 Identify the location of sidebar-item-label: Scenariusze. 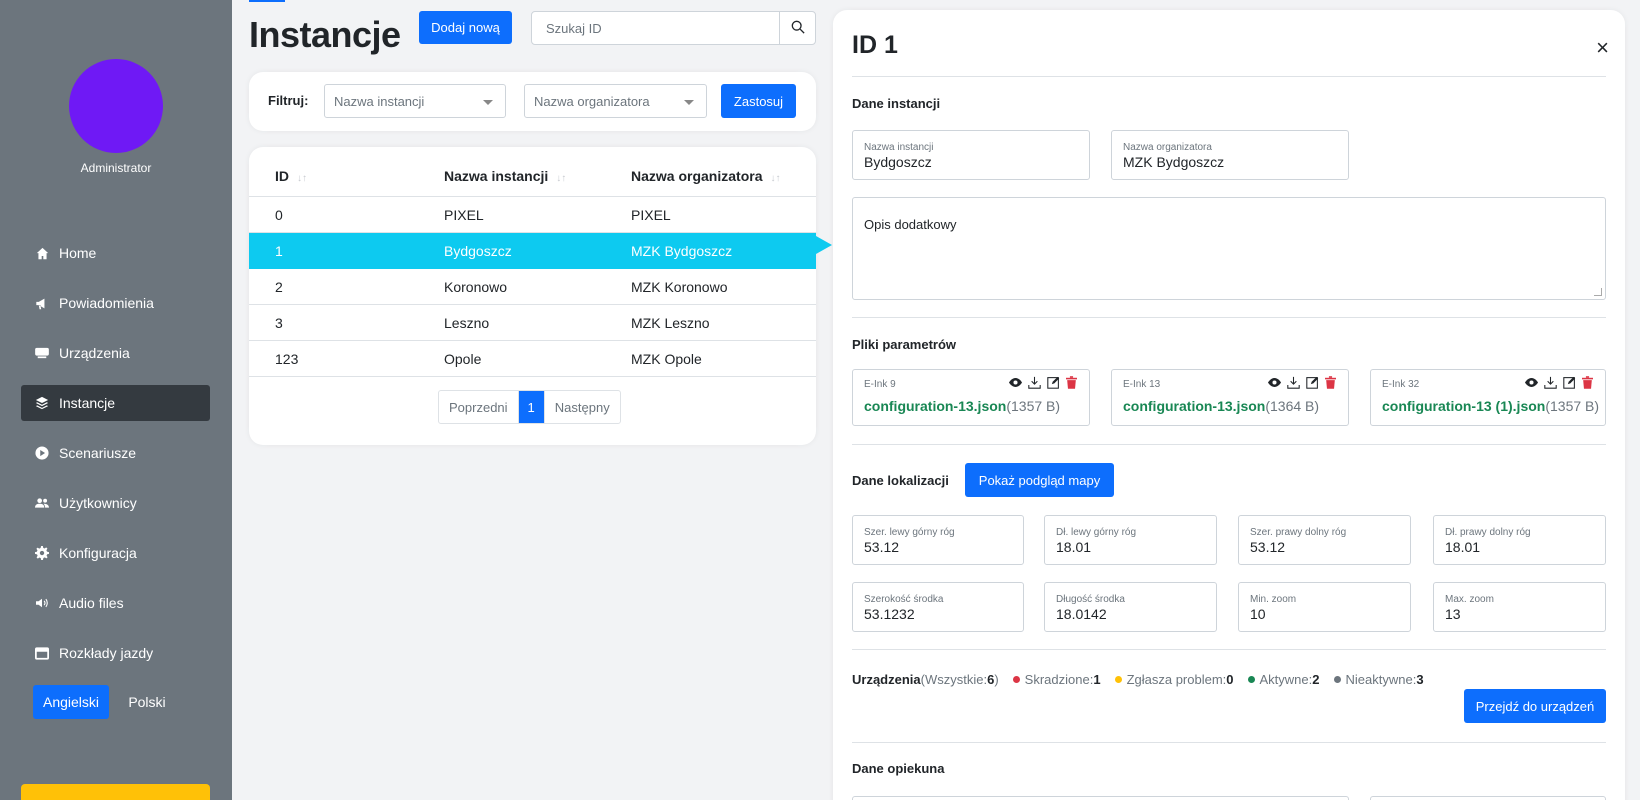
(98, 453).